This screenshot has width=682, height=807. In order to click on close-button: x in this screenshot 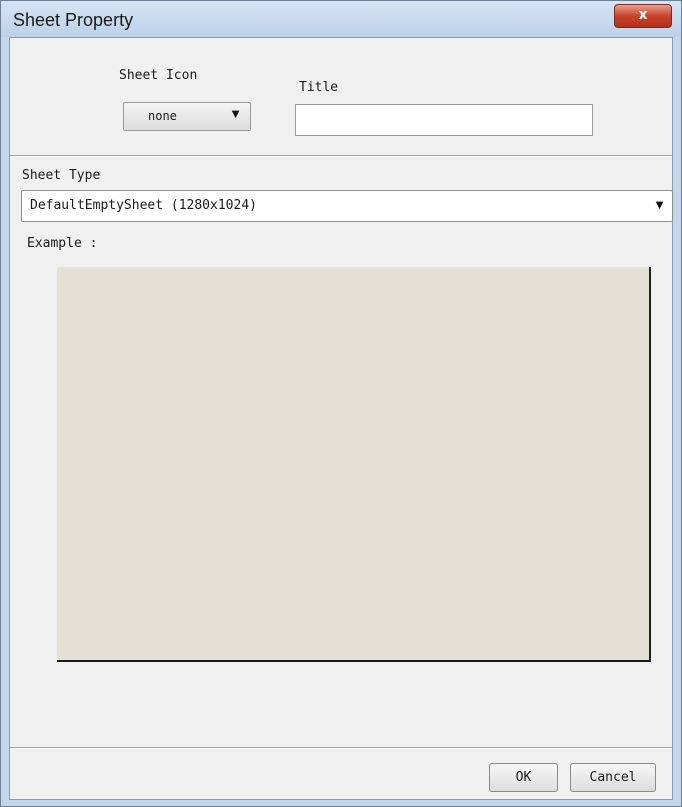, I will do `click(643, 16)`.